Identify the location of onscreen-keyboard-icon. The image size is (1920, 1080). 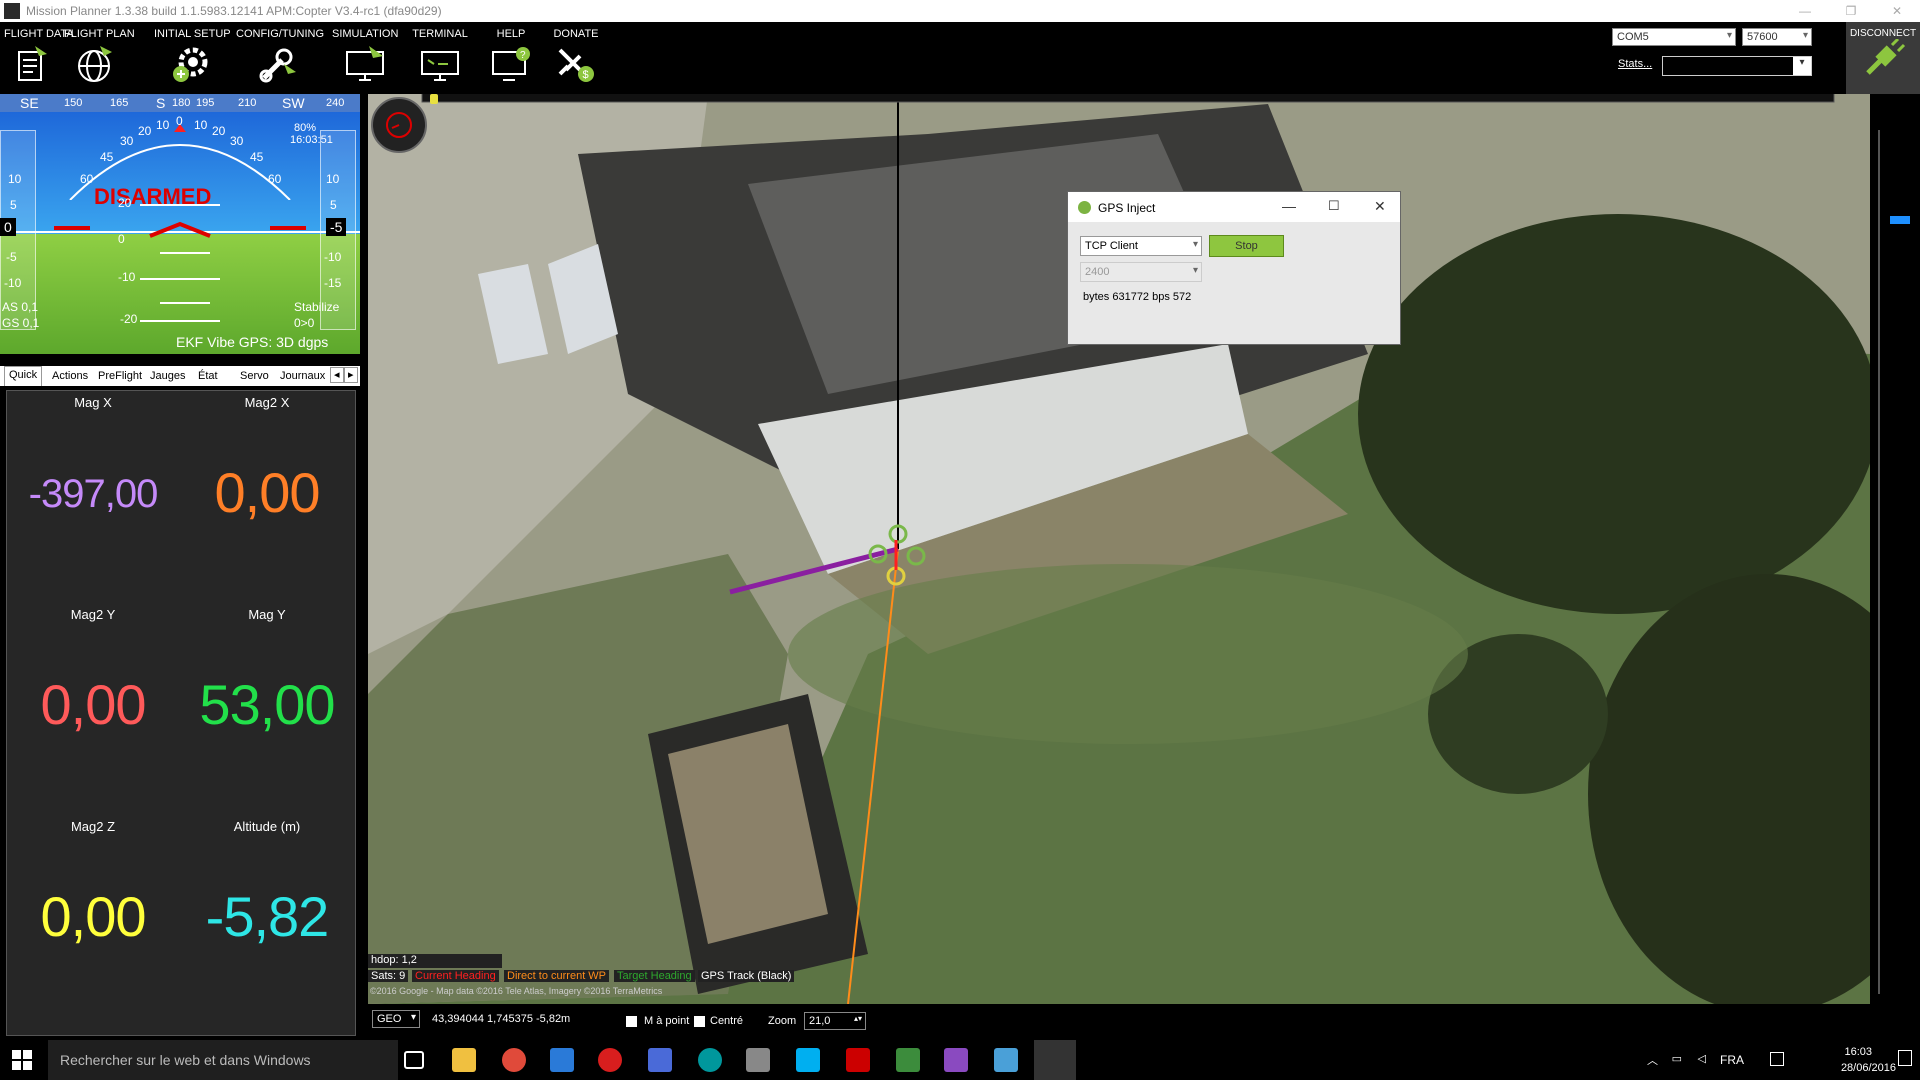
(1777, 1059).